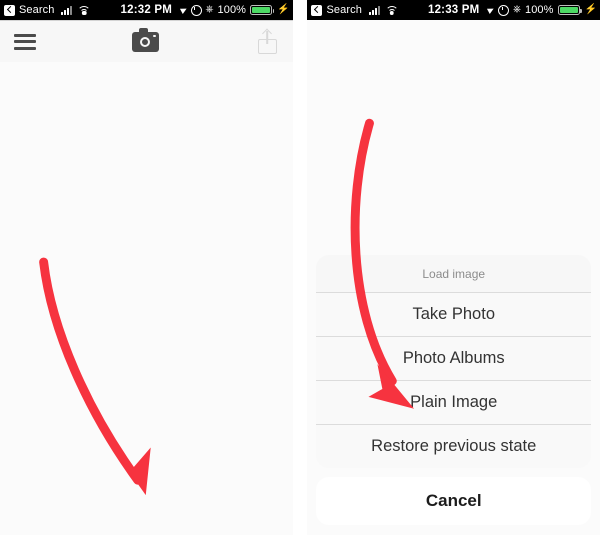  I want to click on action-sheet-item-take-photo: Take Photo, so click(453, 315).